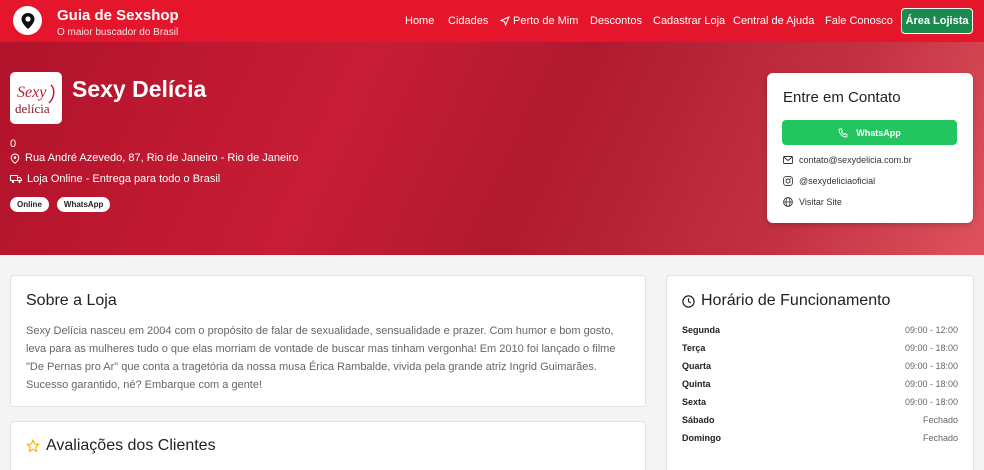  What do you see at coordinates (83, 204) in the screenshot?
I see `badge-whatsapp: WhatsApp` at bounding box center [83, 204].